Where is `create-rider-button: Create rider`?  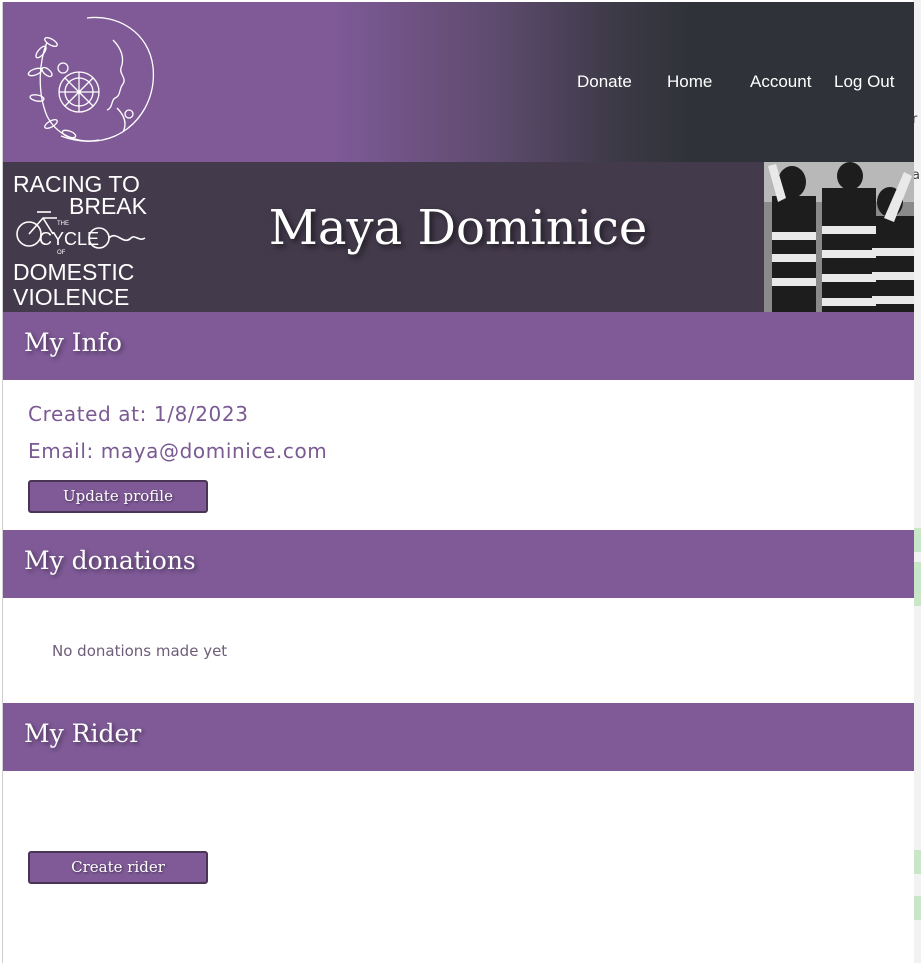 create-rider-button: Create rider is located at coordinates (118, 867).